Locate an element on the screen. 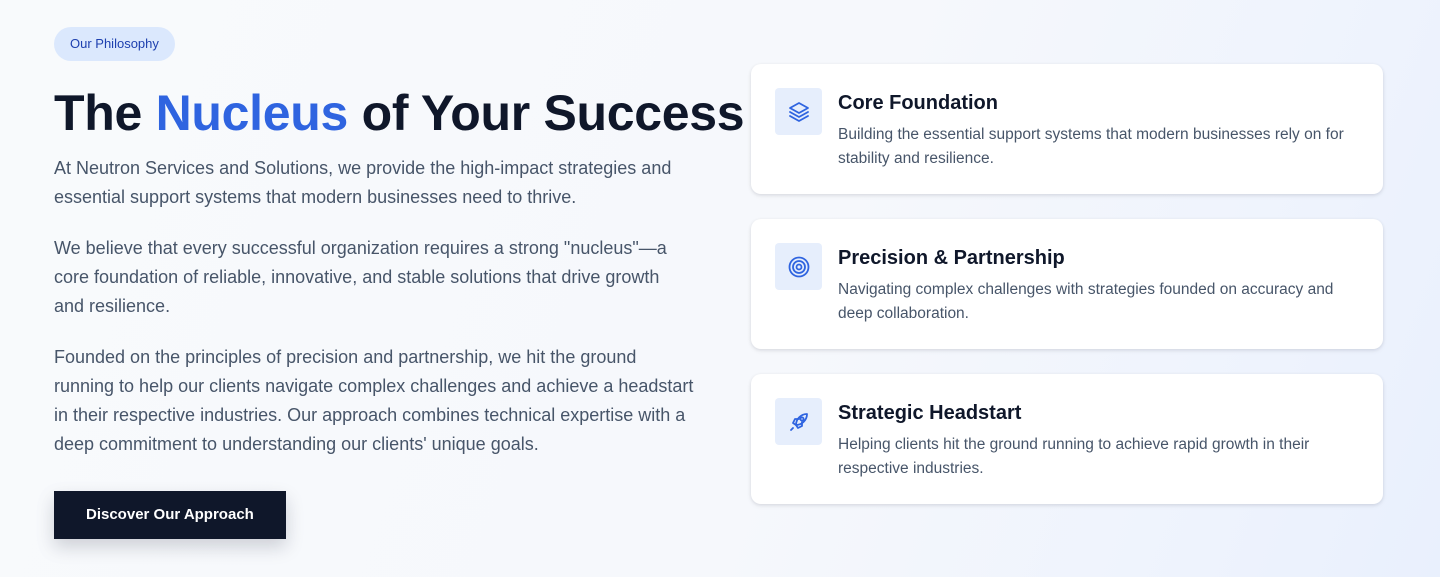 This screenshot has height=577, width=1440. layers-icon is located at coordinates (798, 111).